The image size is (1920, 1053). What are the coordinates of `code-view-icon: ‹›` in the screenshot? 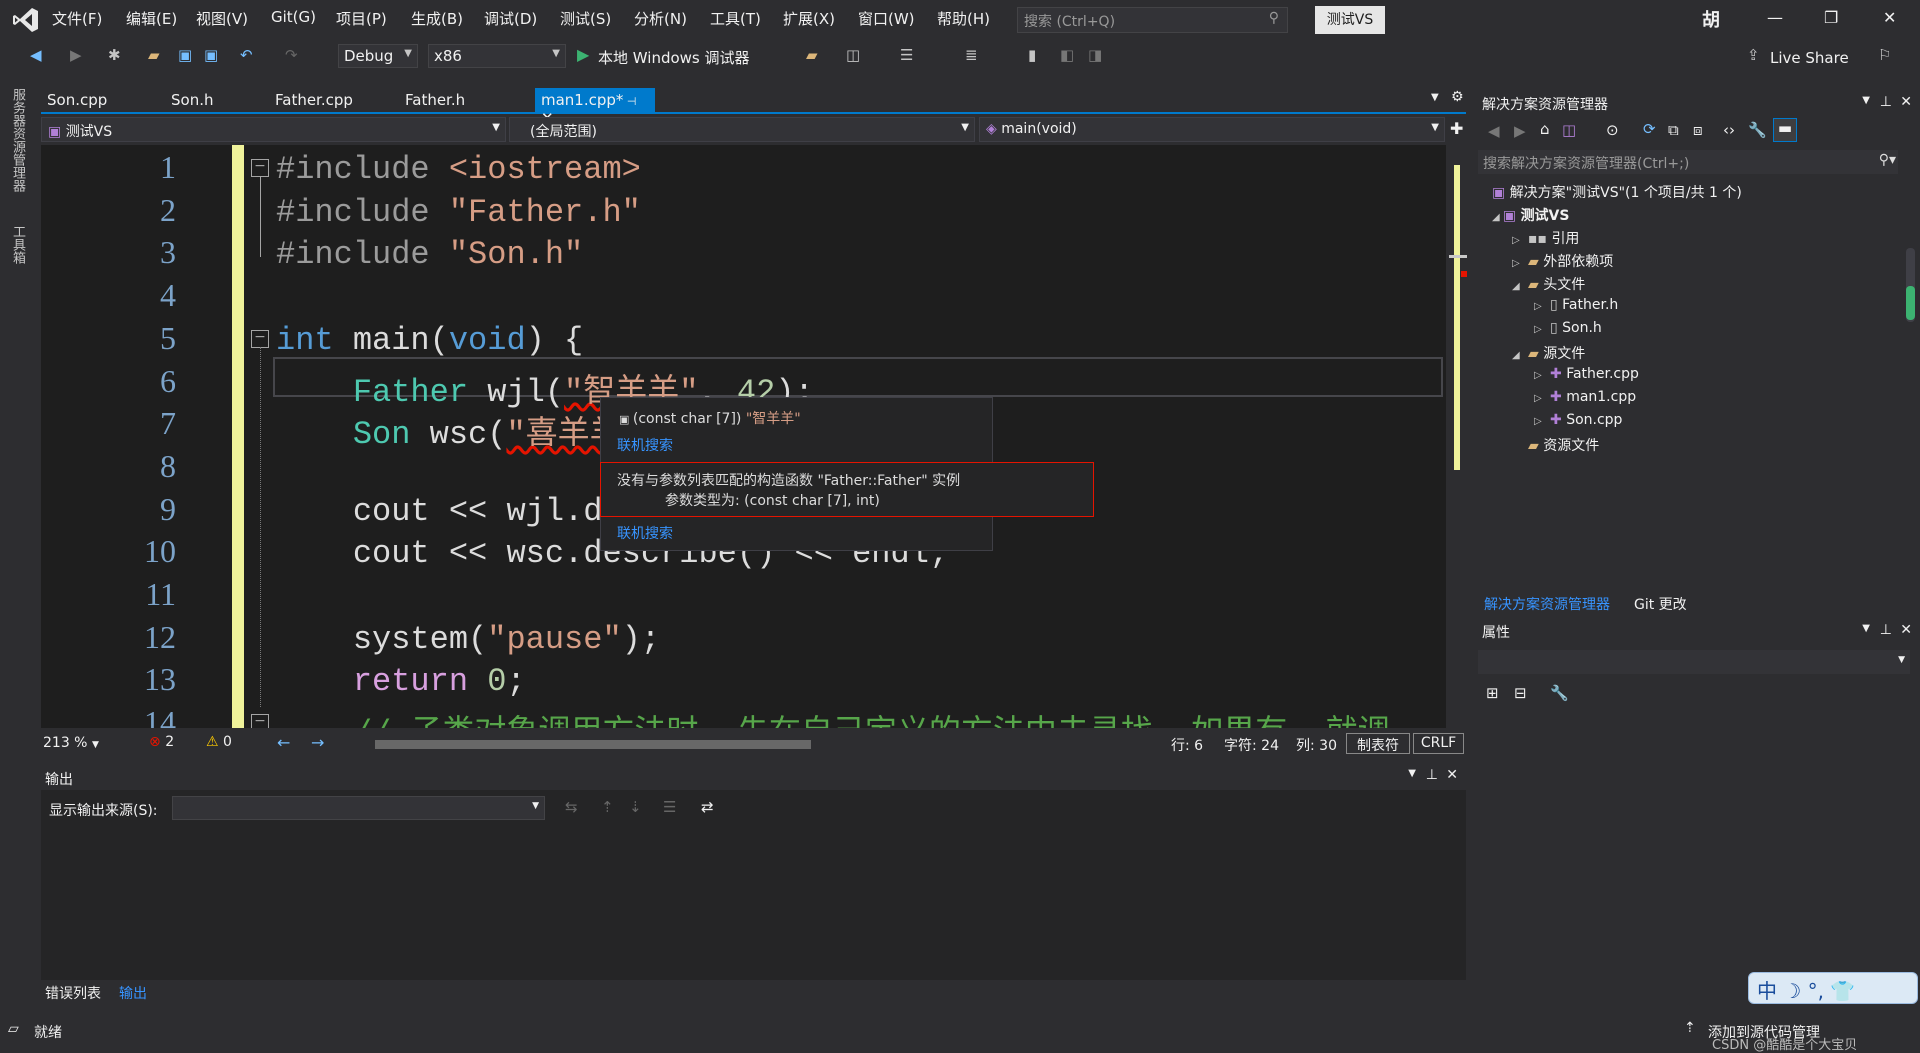 It's located at (1729, 130).